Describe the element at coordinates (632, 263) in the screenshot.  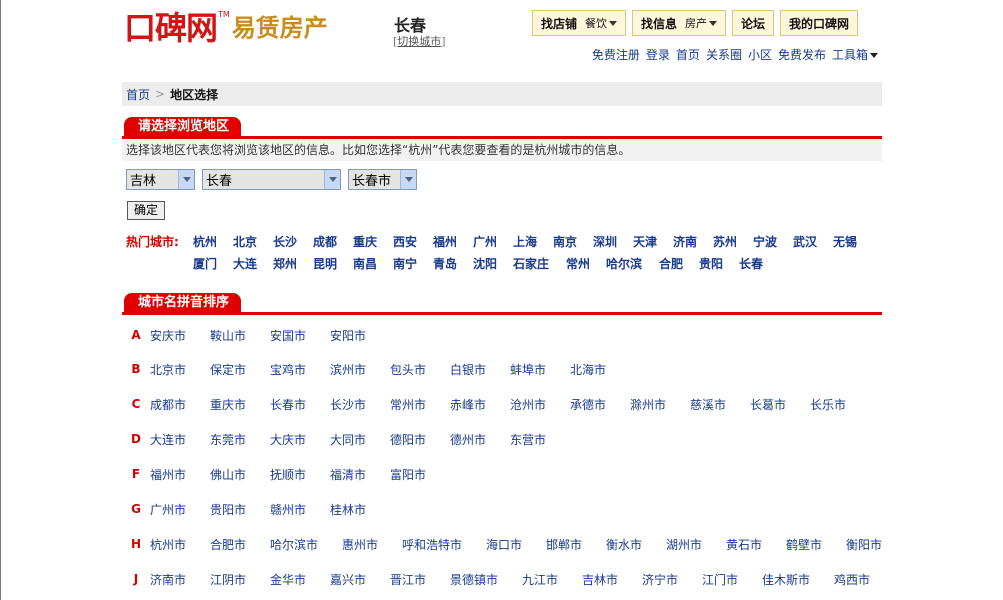
I see `hot-city-link: 哈尔滨` at that location.